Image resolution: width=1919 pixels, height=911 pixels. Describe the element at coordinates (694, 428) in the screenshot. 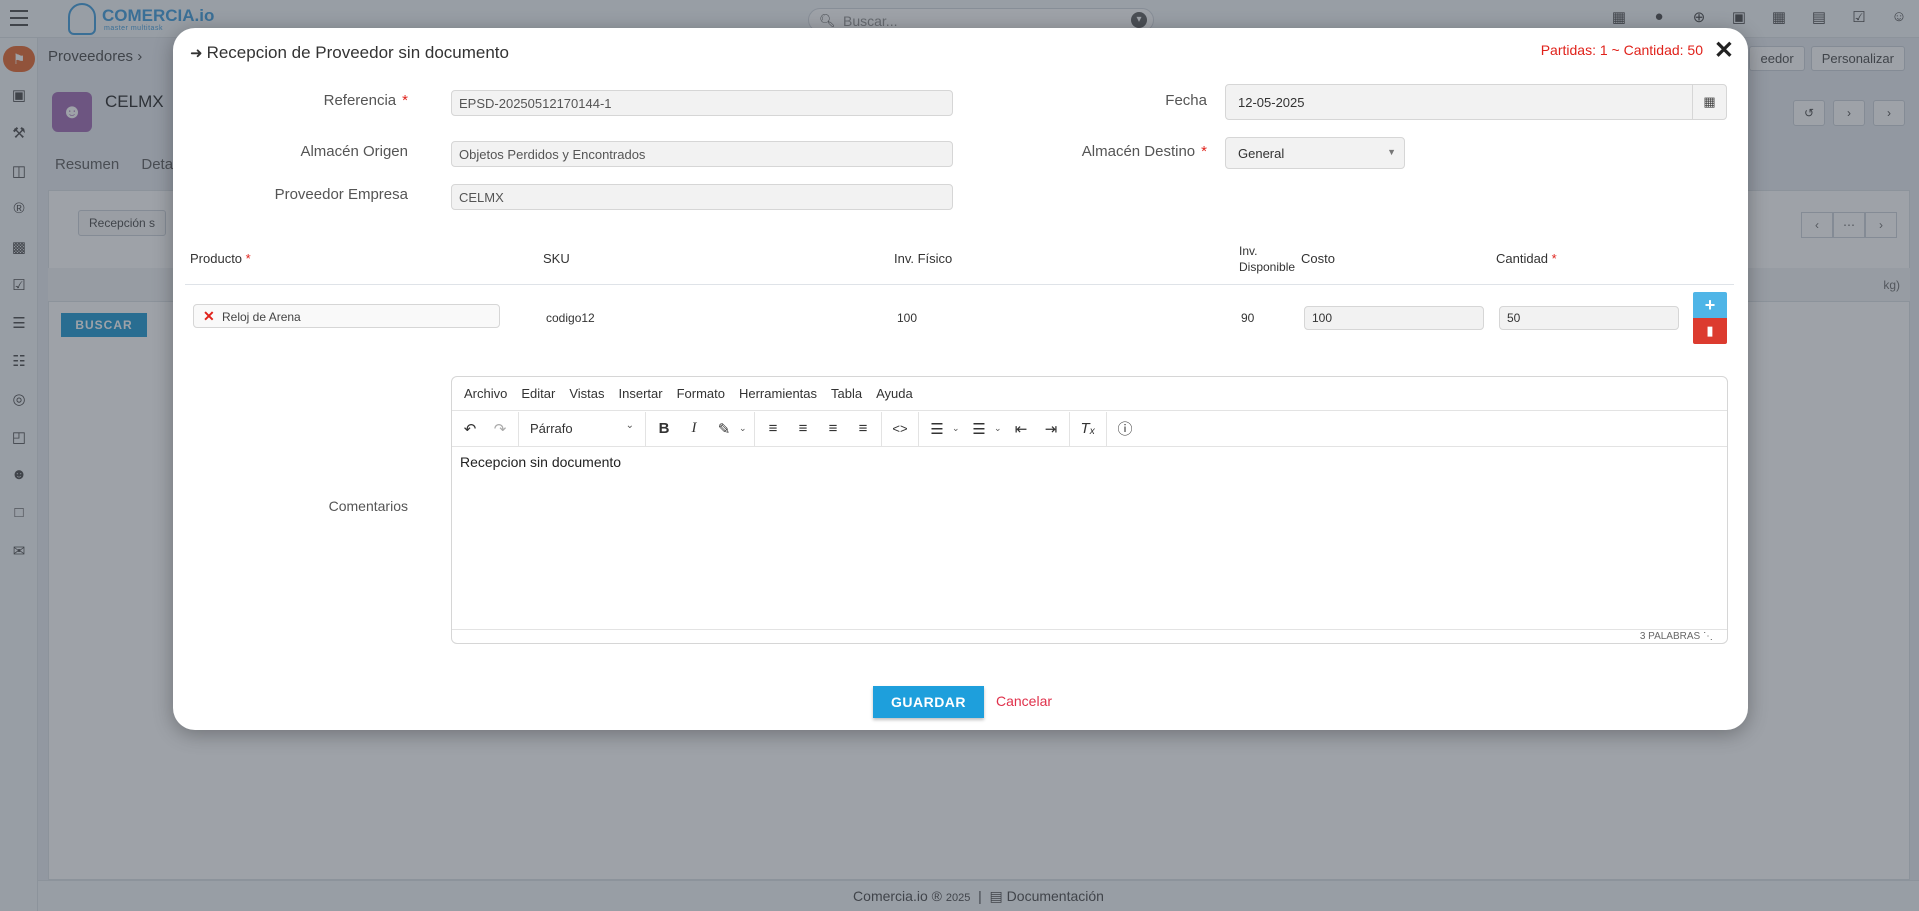

I see `italic-icon: I` at that location.